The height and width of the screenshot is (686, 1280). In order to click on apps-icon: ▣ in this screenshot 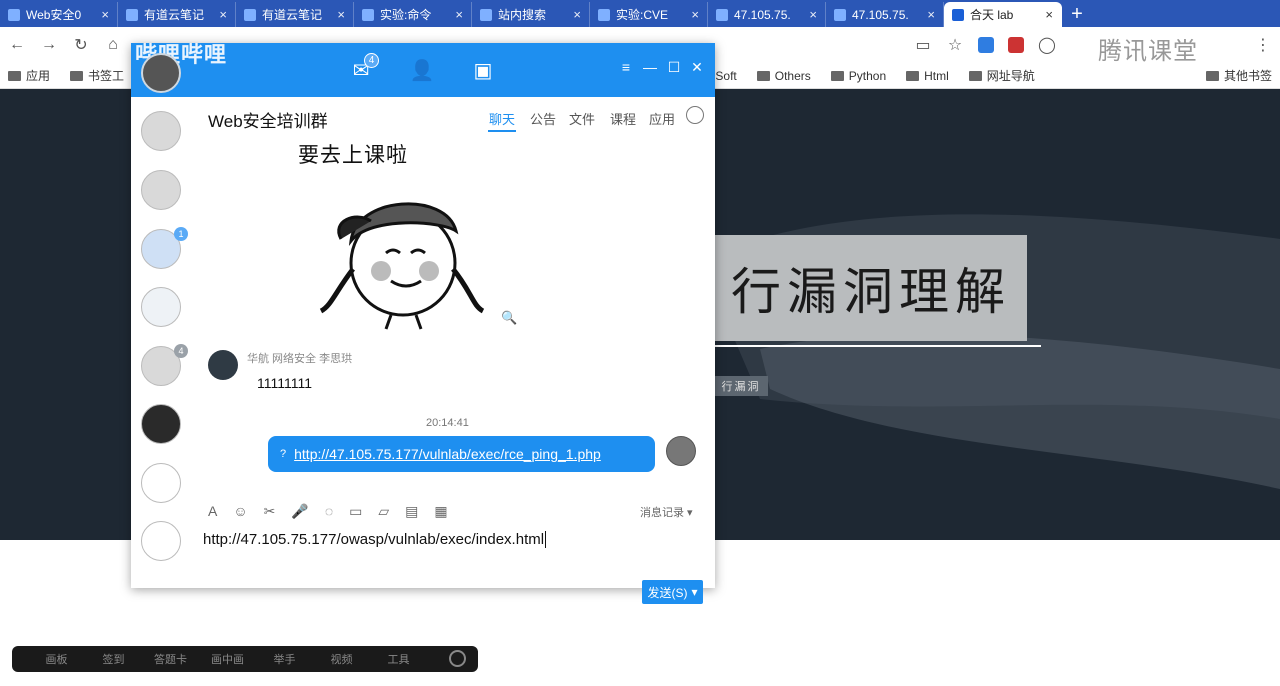, I will do `click(483, 70)`.